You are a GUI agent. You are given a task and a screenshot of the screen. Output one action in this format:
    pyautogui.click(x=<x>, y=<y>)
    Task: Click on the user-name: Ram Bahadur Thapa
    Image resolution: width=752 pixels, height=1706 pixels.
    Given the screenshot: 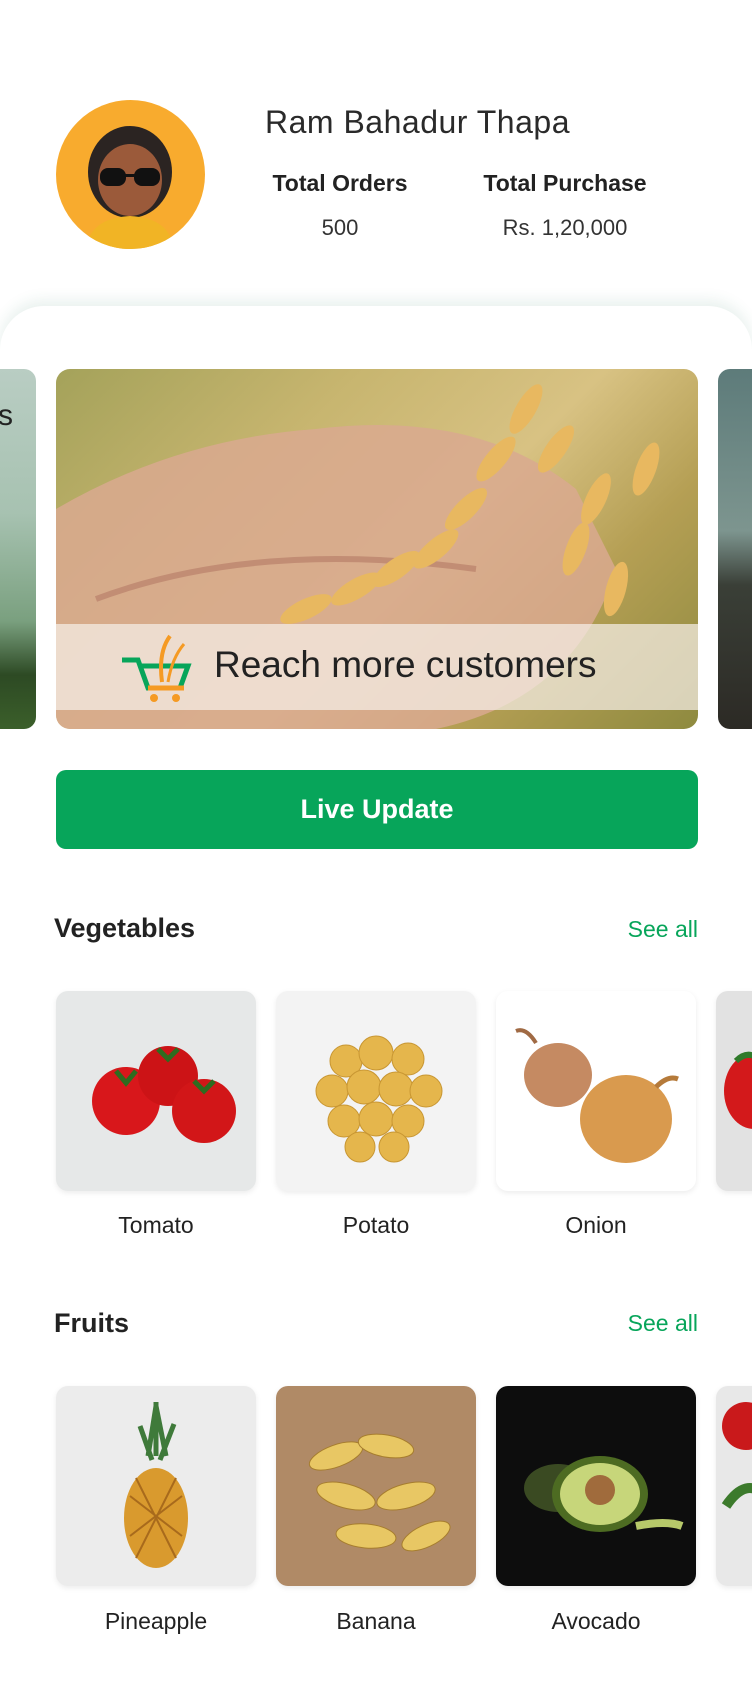 What is the action you would take?
    pyautogui.click(x=417, y=122)
    